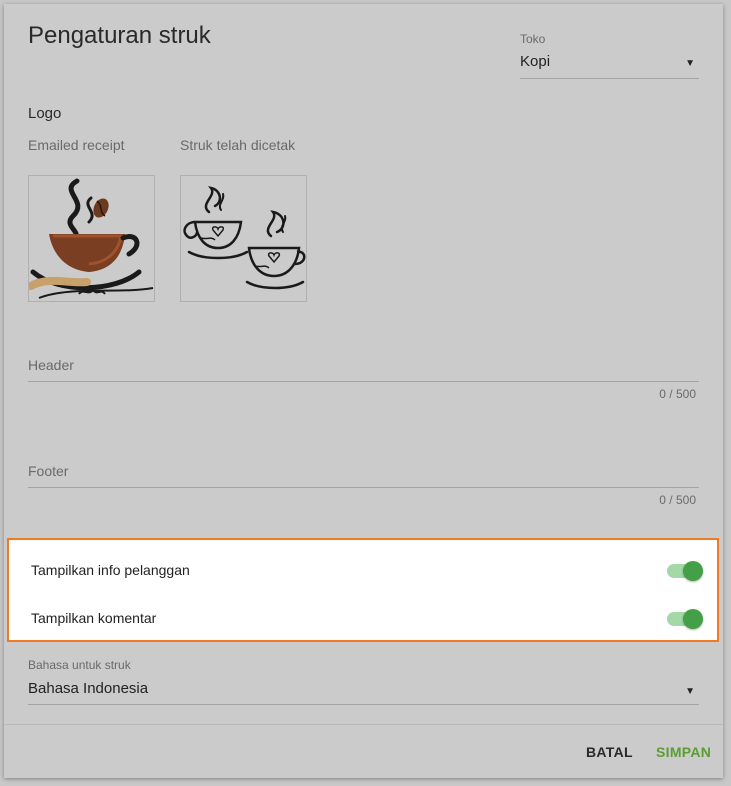 The height and width of the screenshot is (786, 731). Describe the element at coordinates (363, 369) in the screenshot. I see `header-input: Header` at that location.